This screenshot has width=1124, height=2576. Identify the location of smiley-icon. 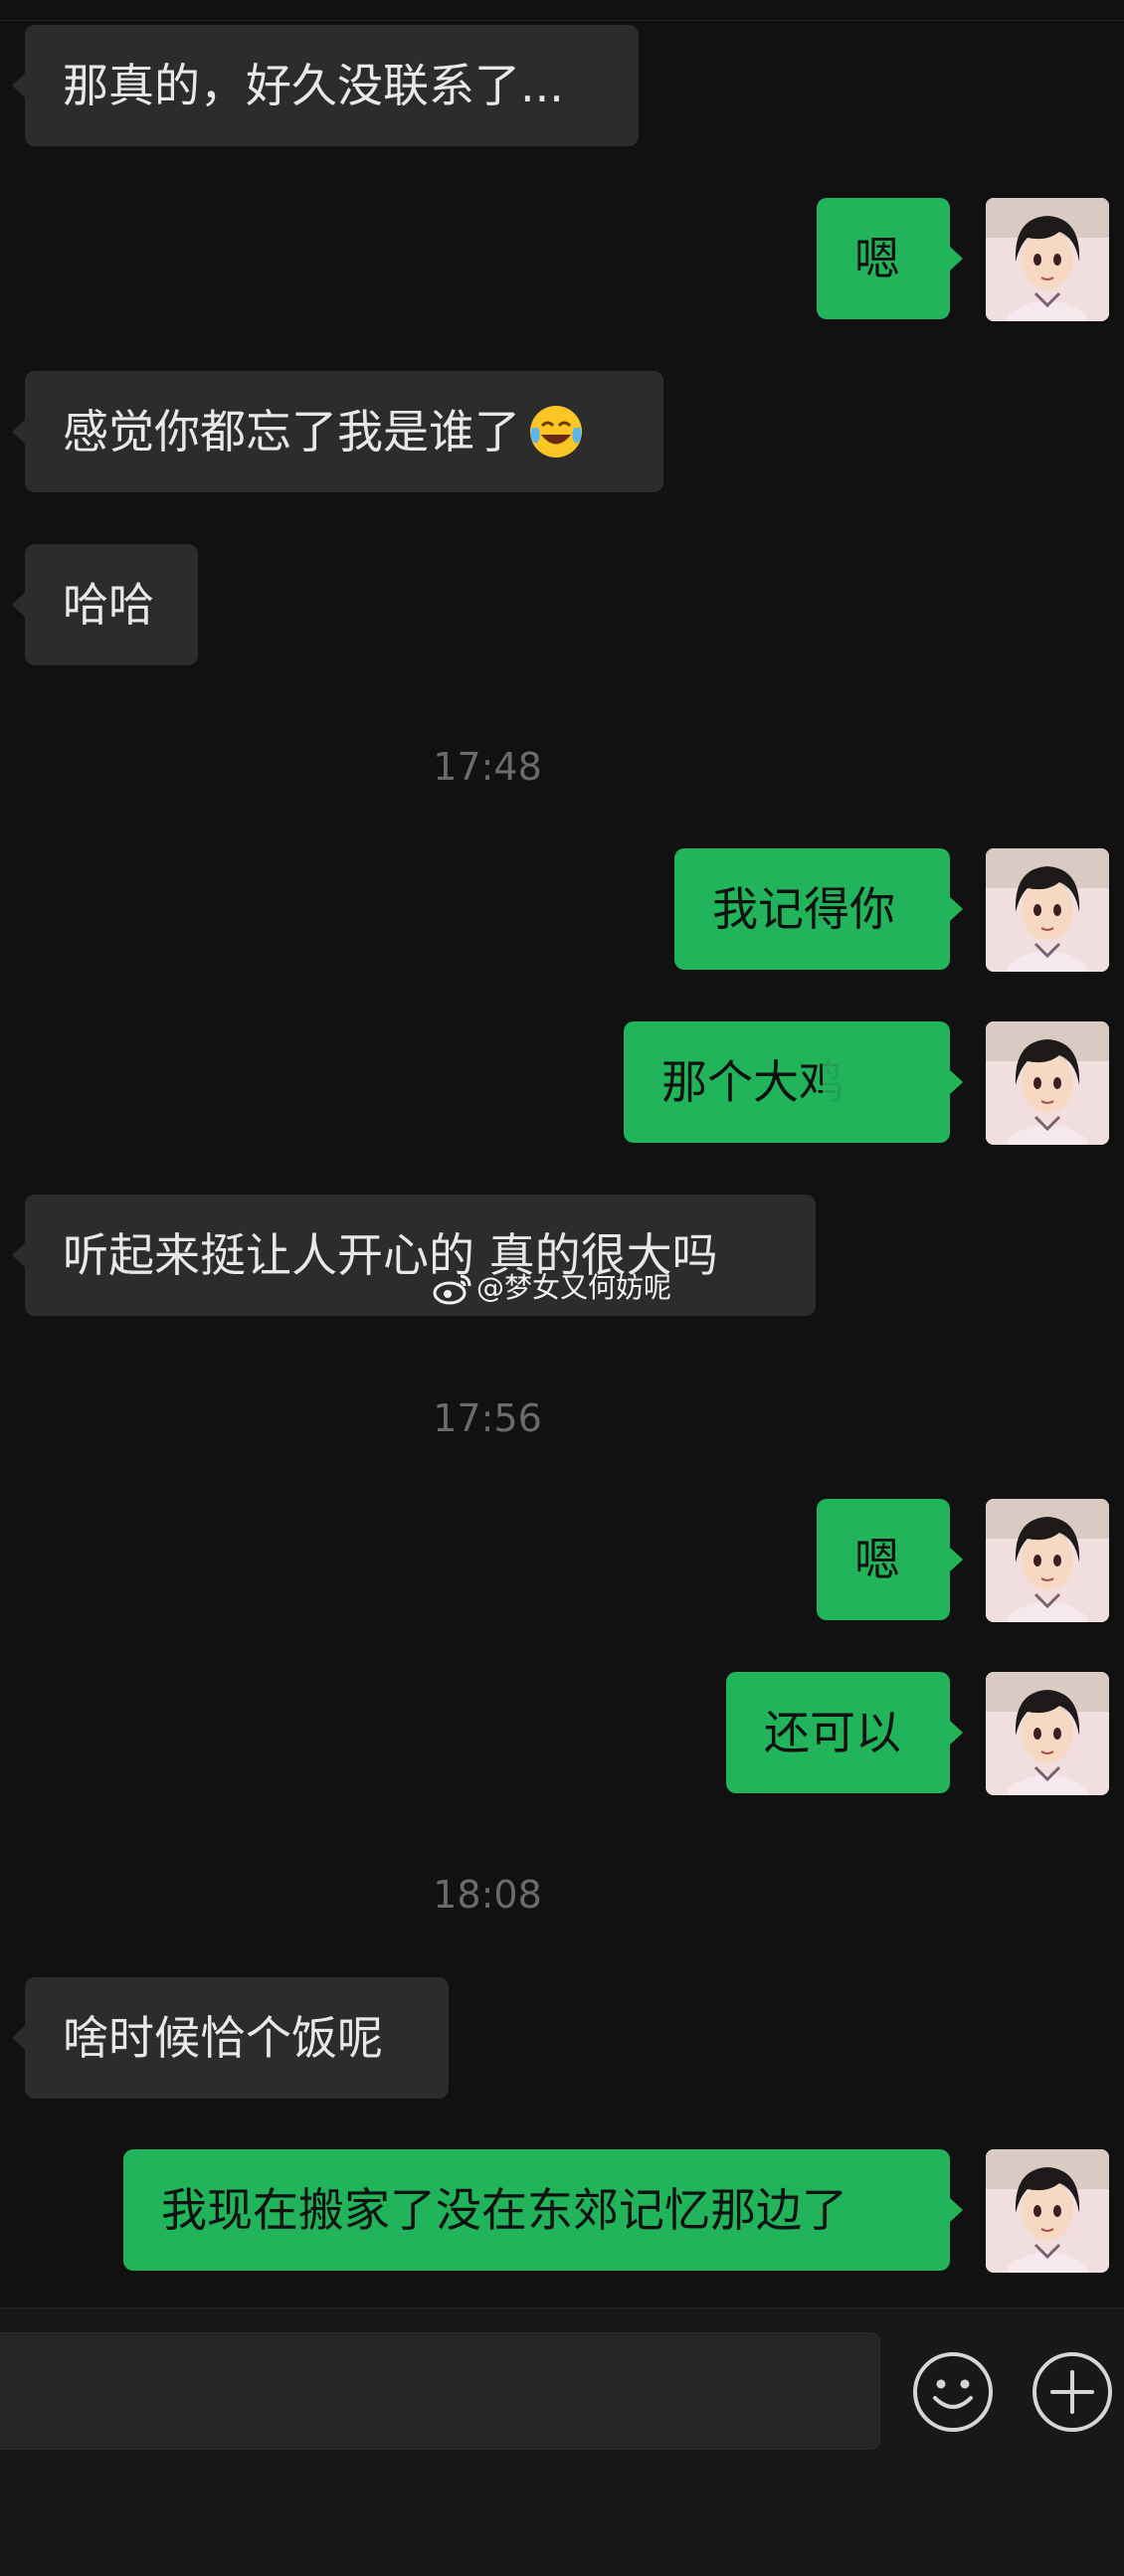
(953, 2392).